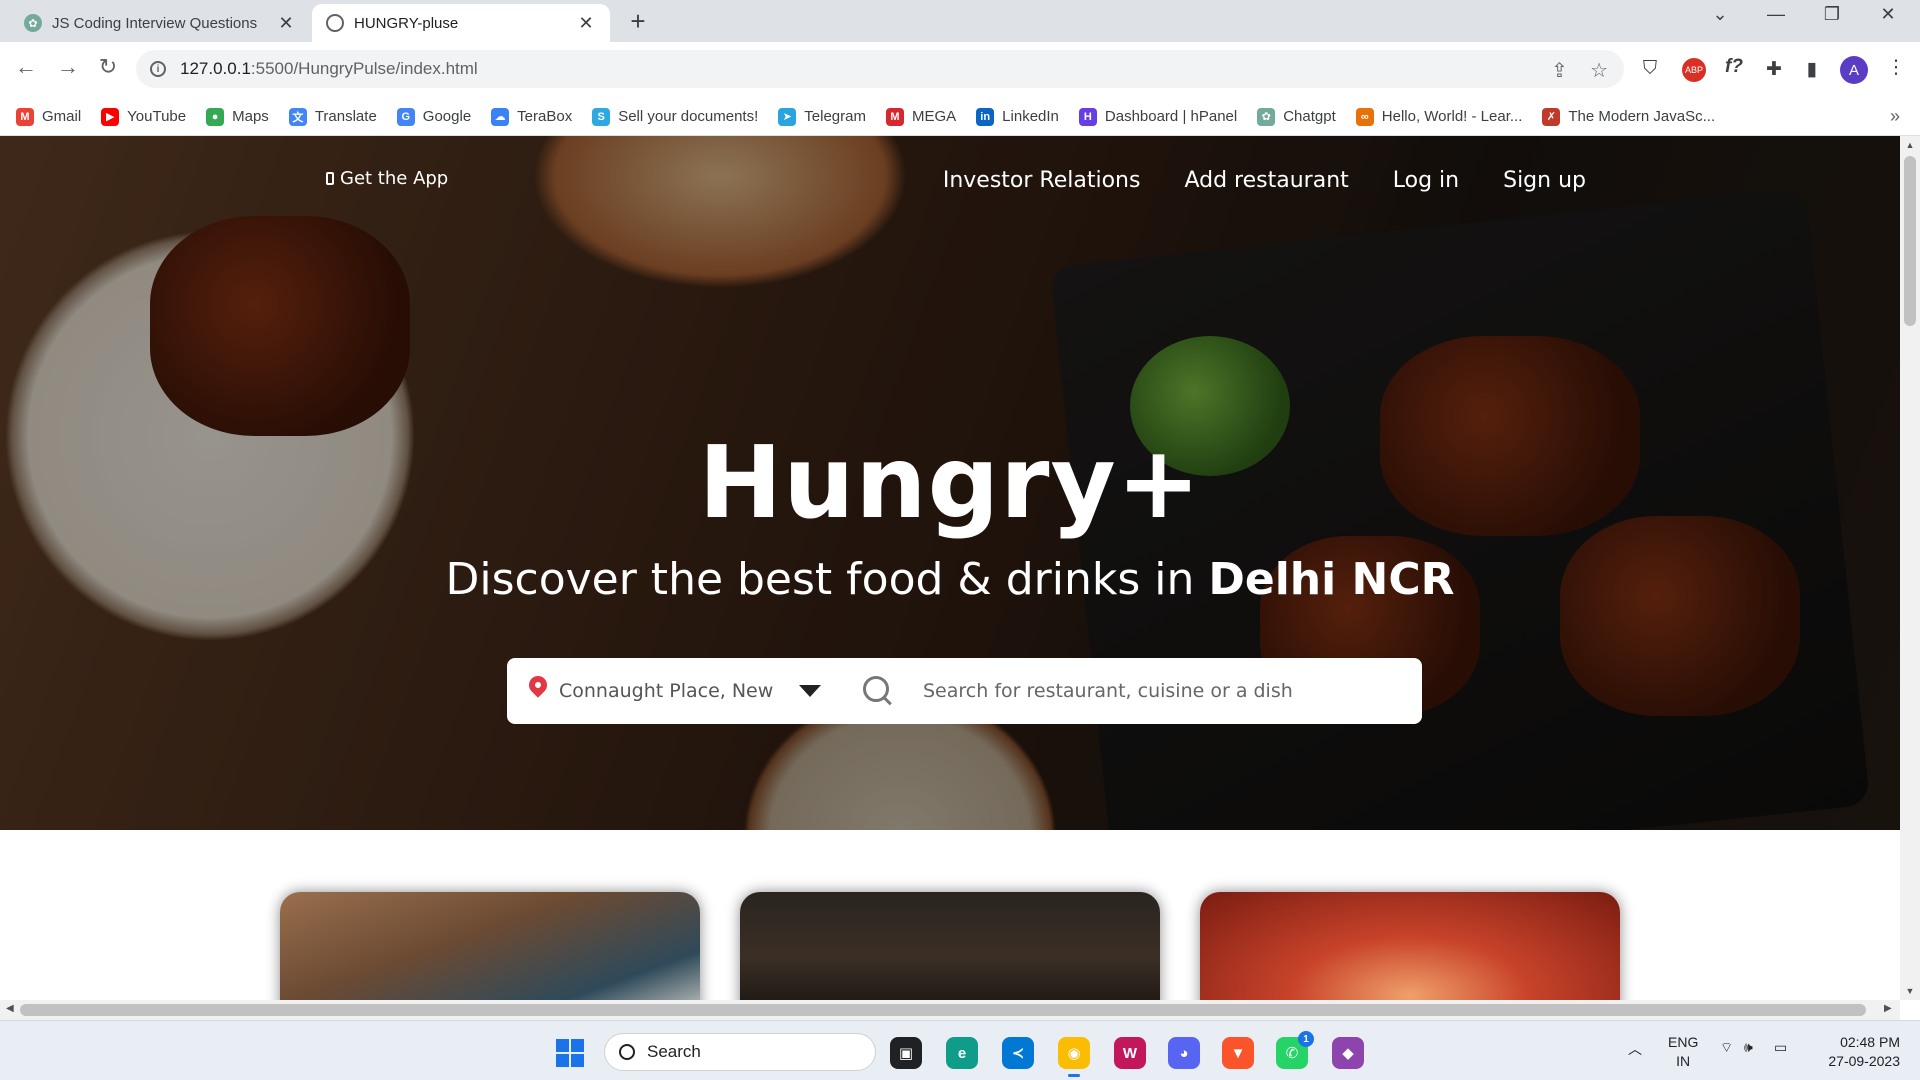  I want to click on formula-extension-icon: f?, so click(1734, 67).